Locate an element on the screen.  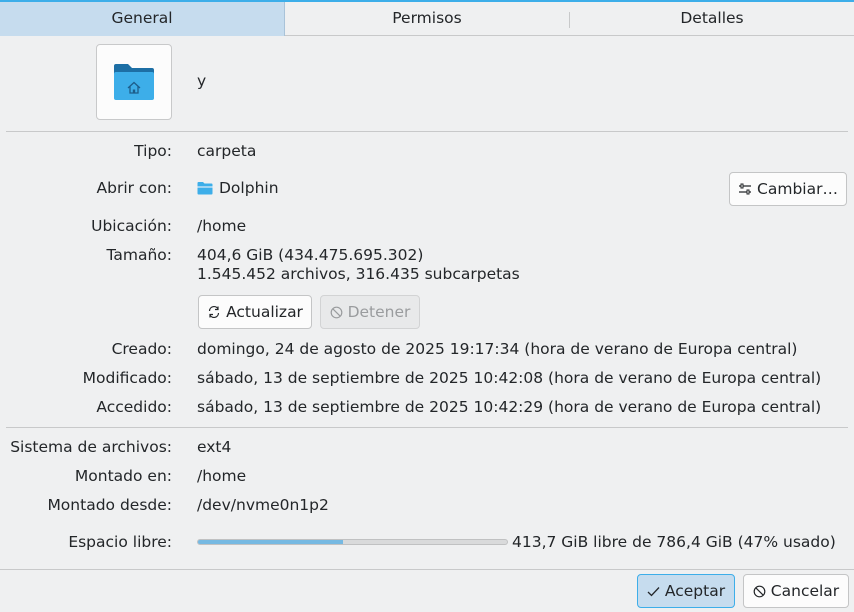
tab-permisos: Permisos is located at coordinates (427, 19).